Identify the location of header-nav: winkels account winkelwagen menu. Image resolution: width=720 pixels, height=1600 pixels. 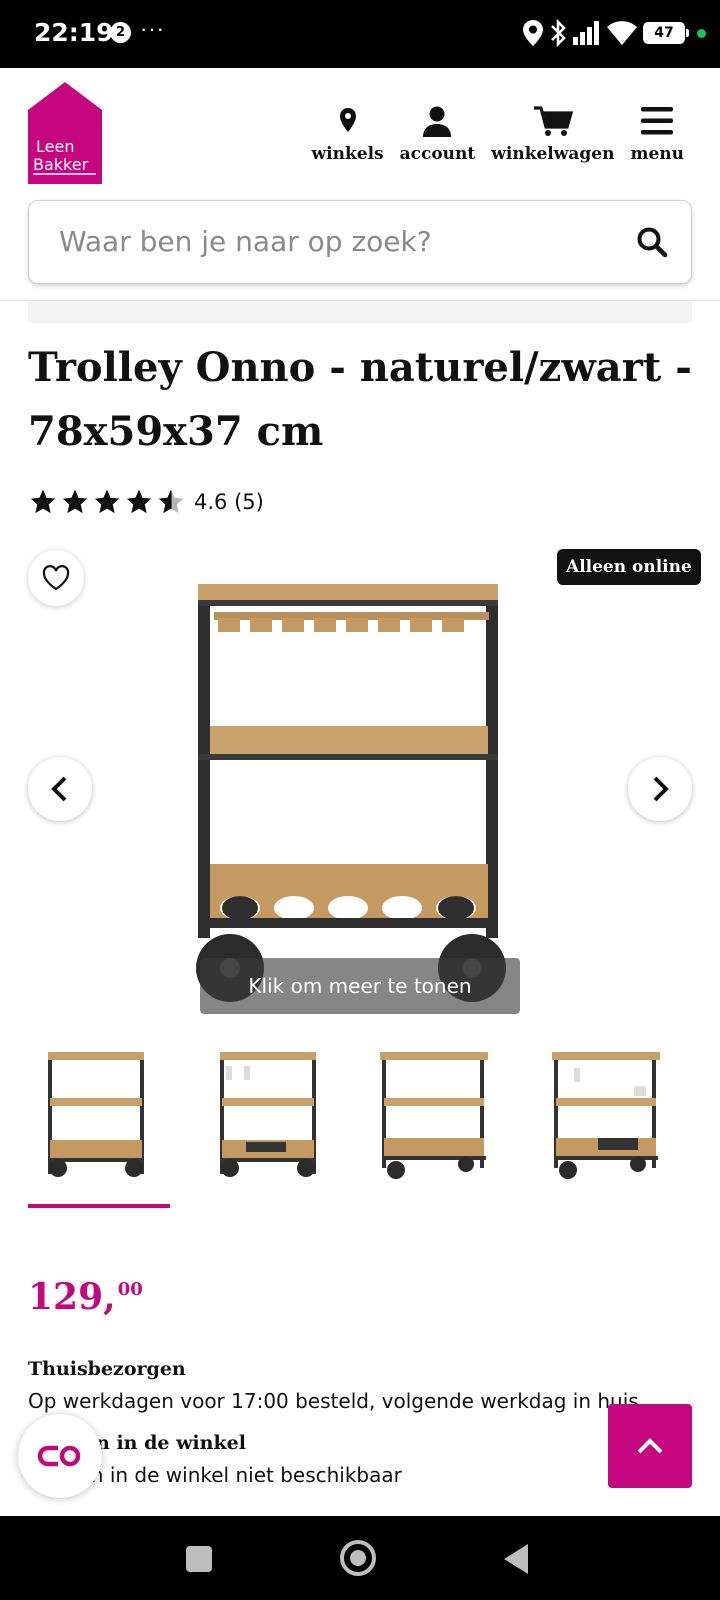
(498, 134).